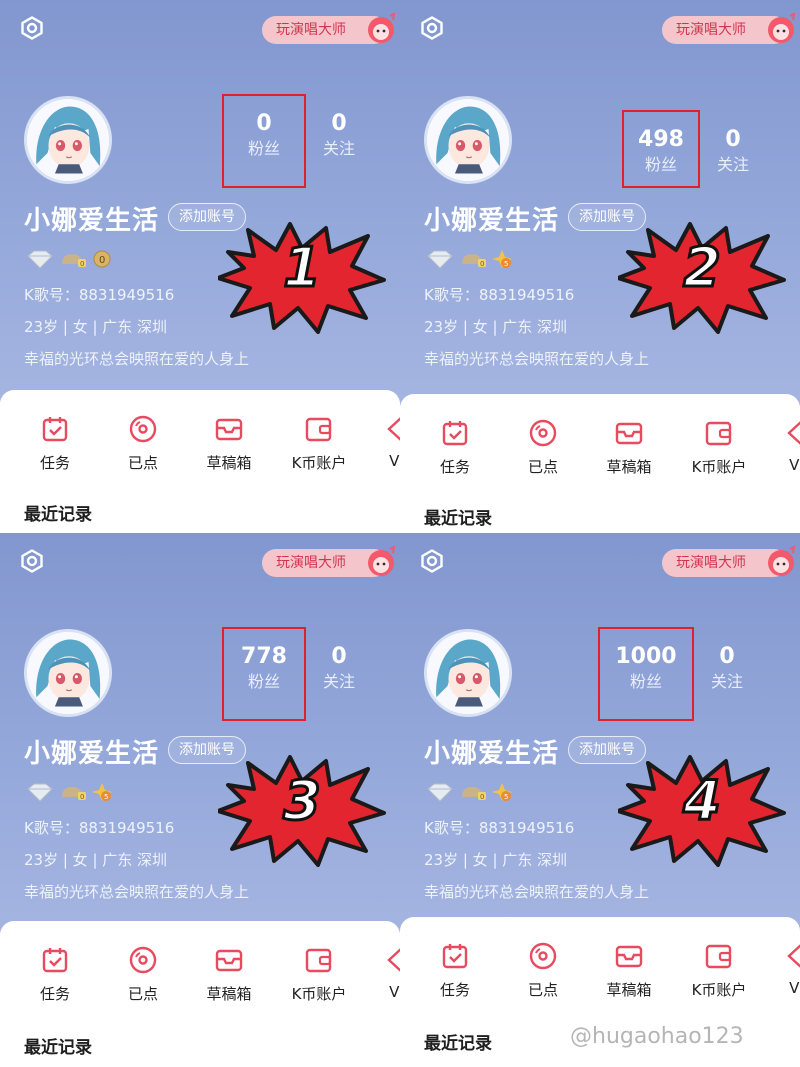 This screenshot has width=800, height=1067. I want to click on fans-stat: 778 粉丝, so click(264, 668).